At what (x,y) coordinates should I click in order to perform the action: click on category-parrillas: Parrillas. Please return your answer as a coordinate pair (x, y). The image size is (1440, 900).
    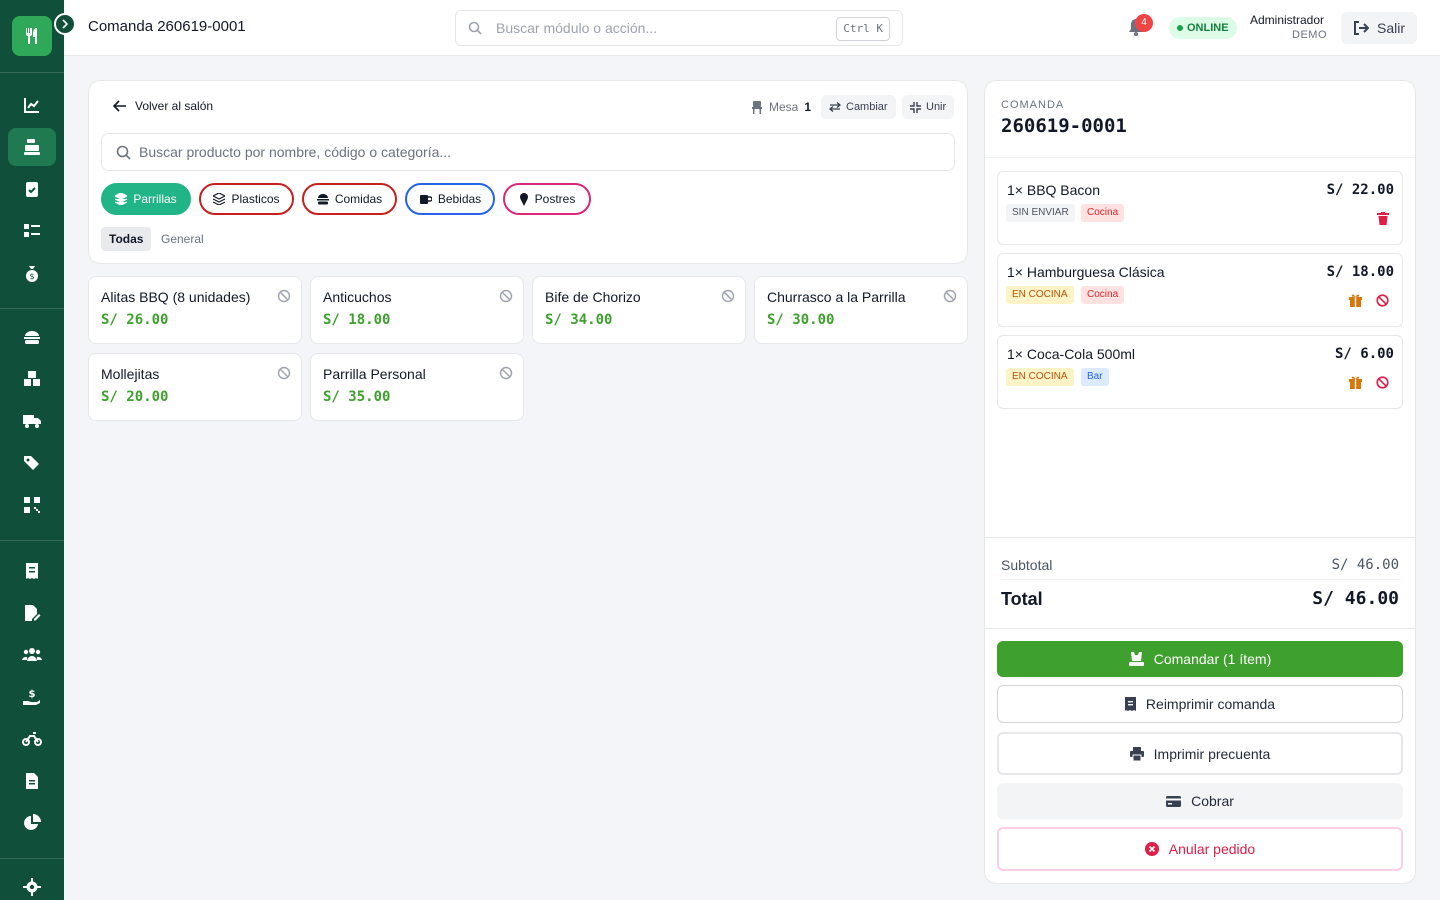
    Looking at the image, I should click on (146, 199).